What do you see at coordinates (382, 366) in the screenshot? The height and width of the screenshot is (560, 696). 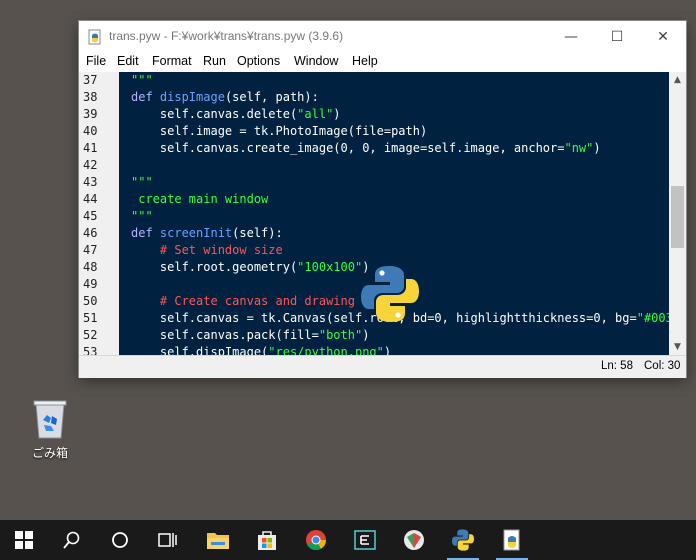 I see `status-bar: Ln: 58 Col: 30` at bounding box center [382, 366].